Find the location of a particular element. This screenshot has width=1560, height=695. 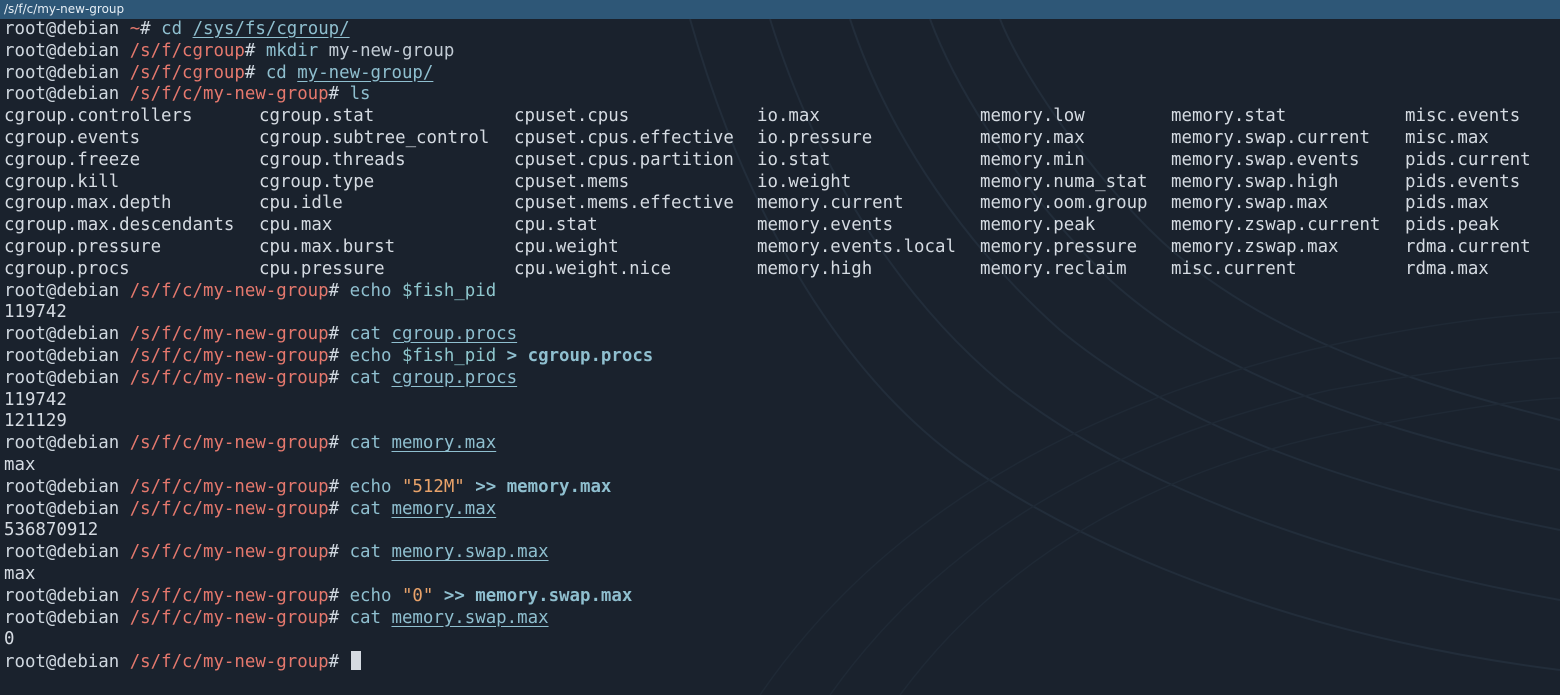

ls-entry: cgroup.controllers is located at coordinates (98, 117).